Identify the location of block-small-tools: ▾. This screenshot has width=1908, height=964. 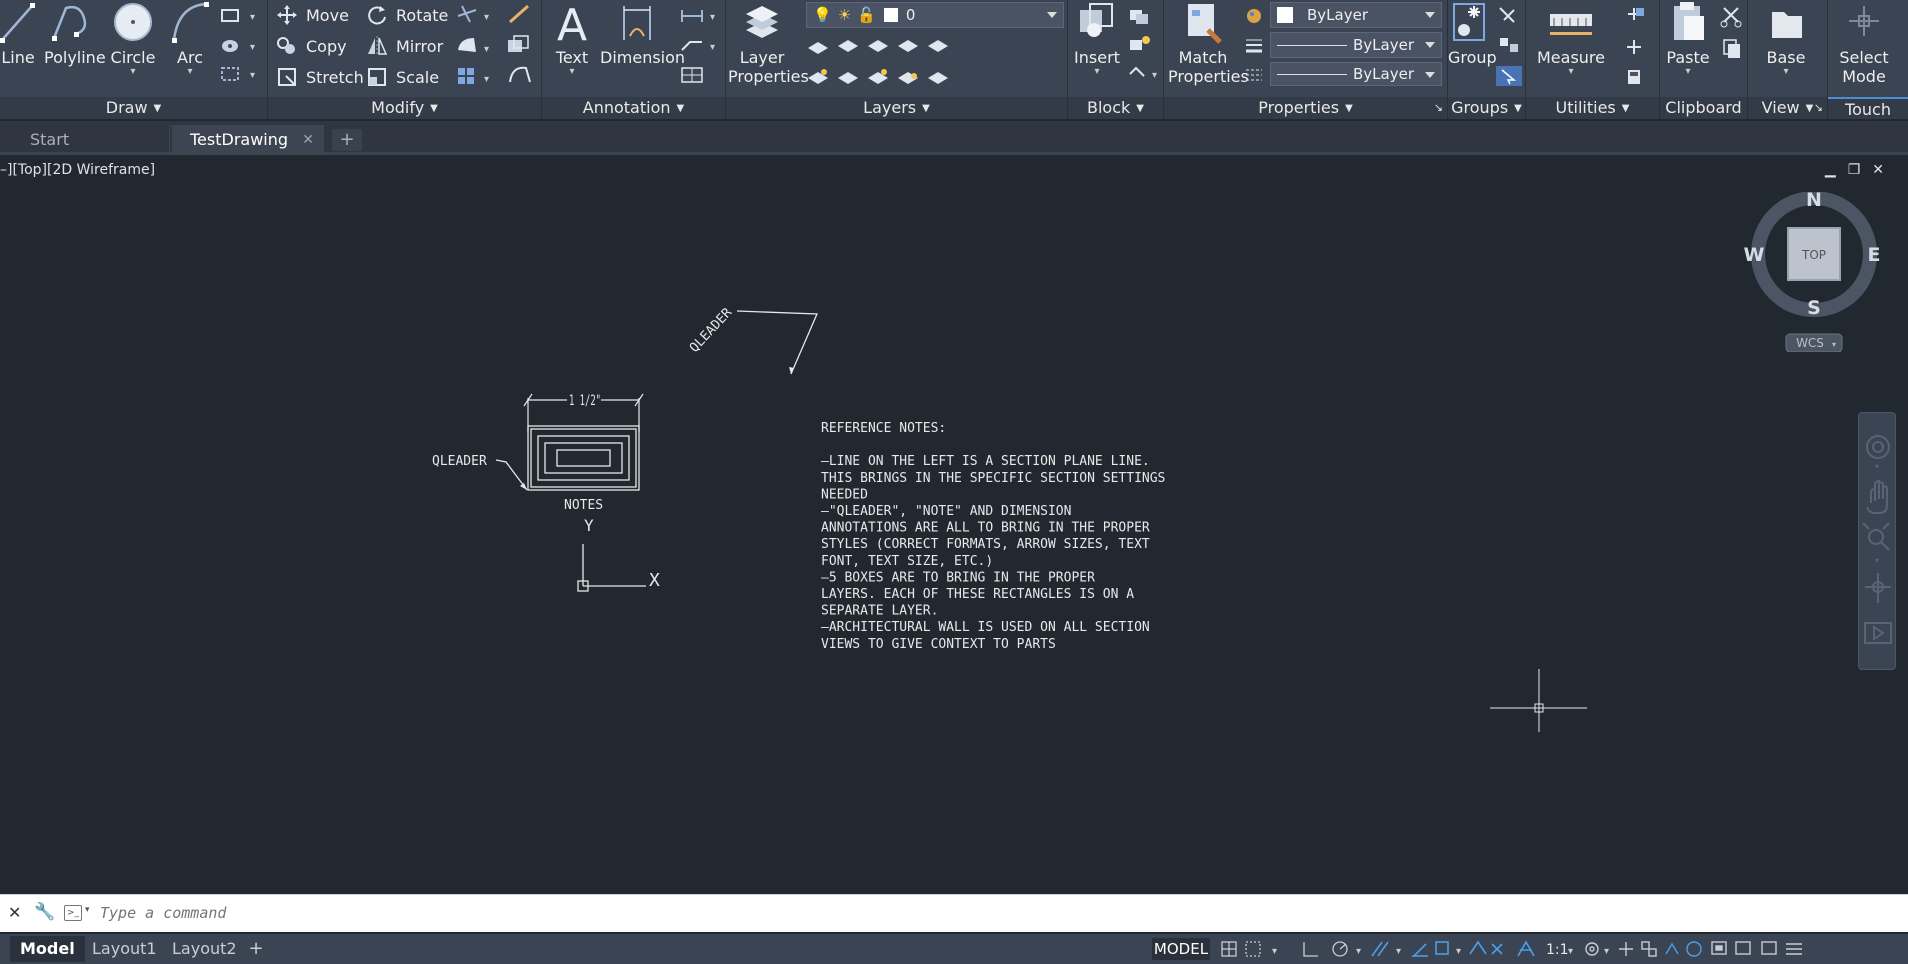
(1144, 45).